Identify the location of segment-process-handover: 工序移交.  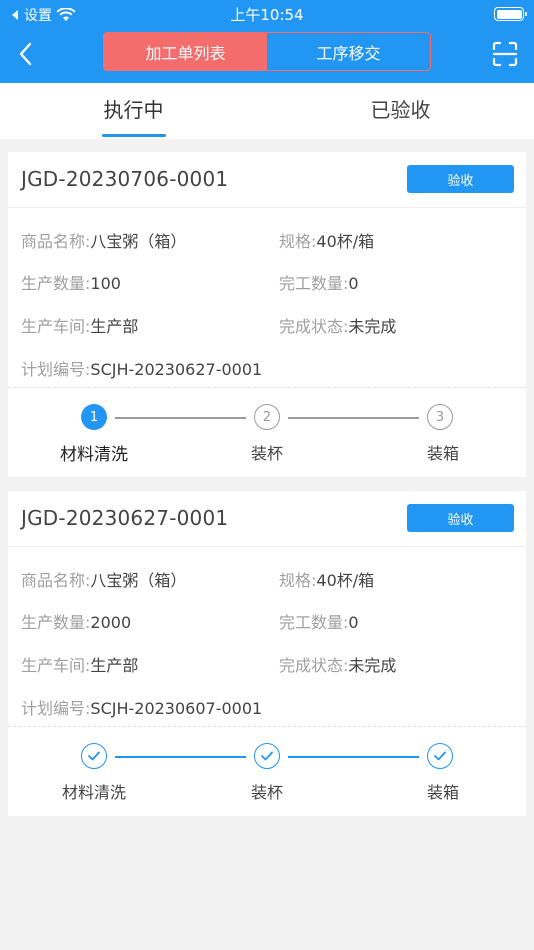
(348, 51).